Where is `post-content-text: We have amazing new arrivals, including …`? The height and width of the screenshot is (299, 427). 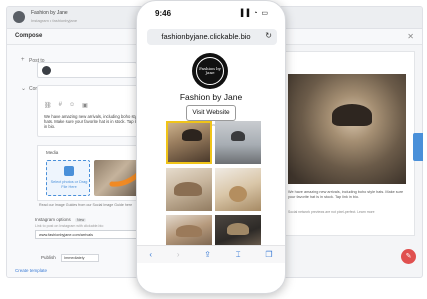
post-content-text: We have amazing new arrivals, including … is located at coordinates (94, 121).